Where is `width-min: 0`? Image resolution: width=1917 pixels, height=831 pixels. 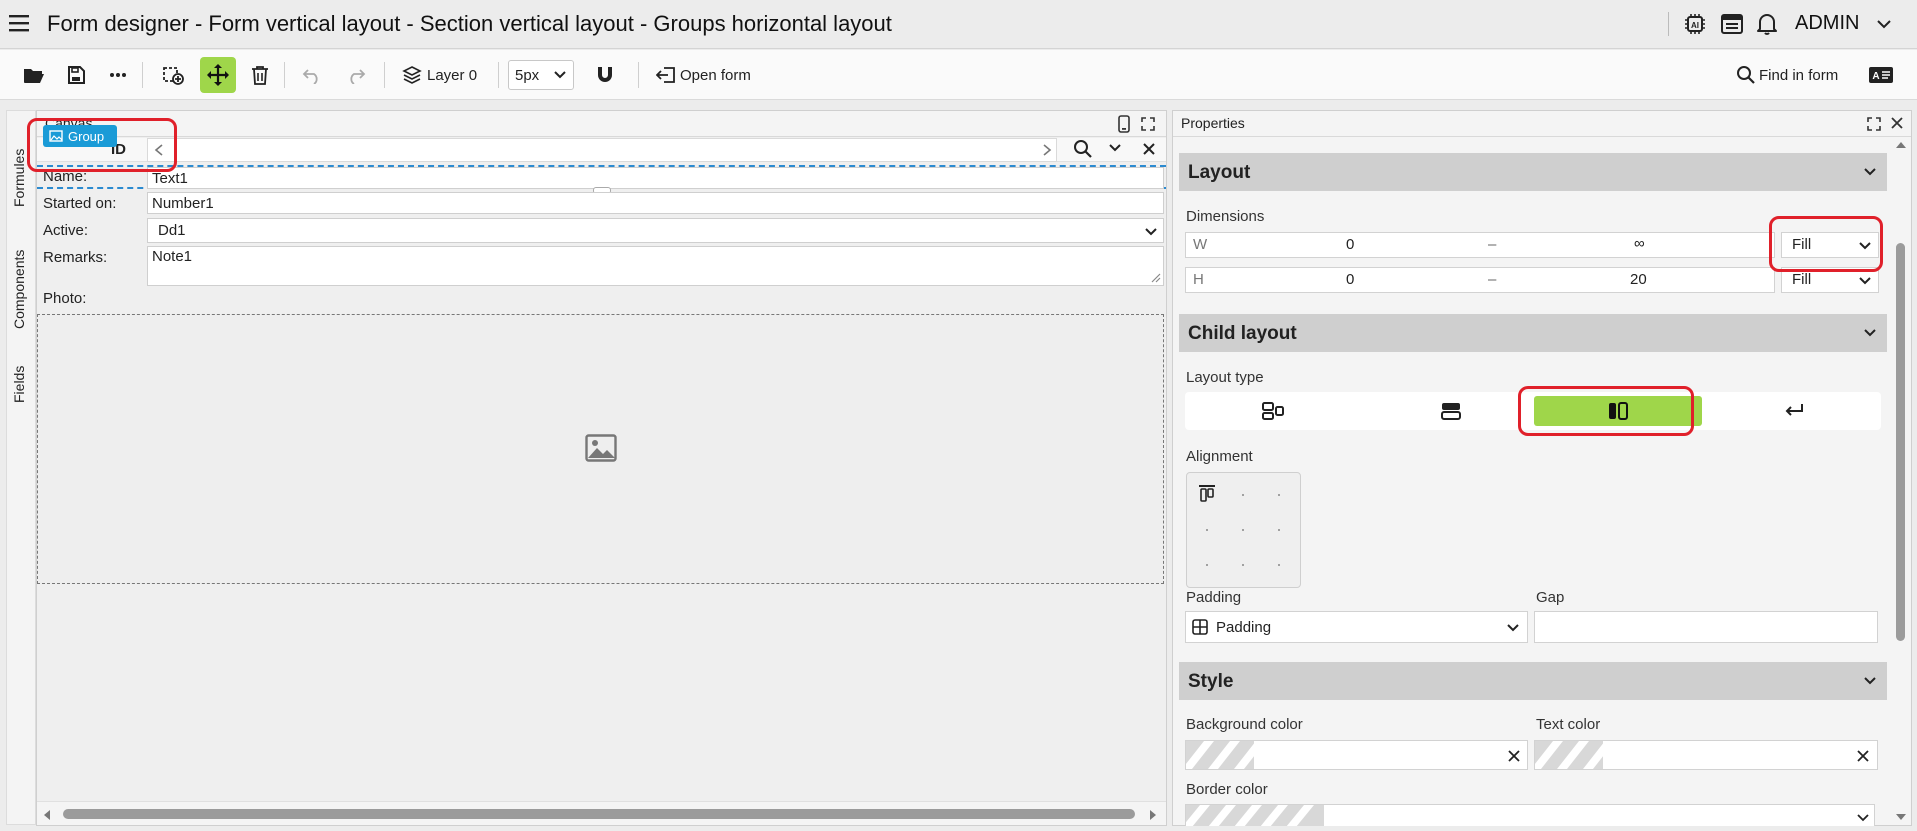
width-min: 0 is located at coordinates (1350, 244).